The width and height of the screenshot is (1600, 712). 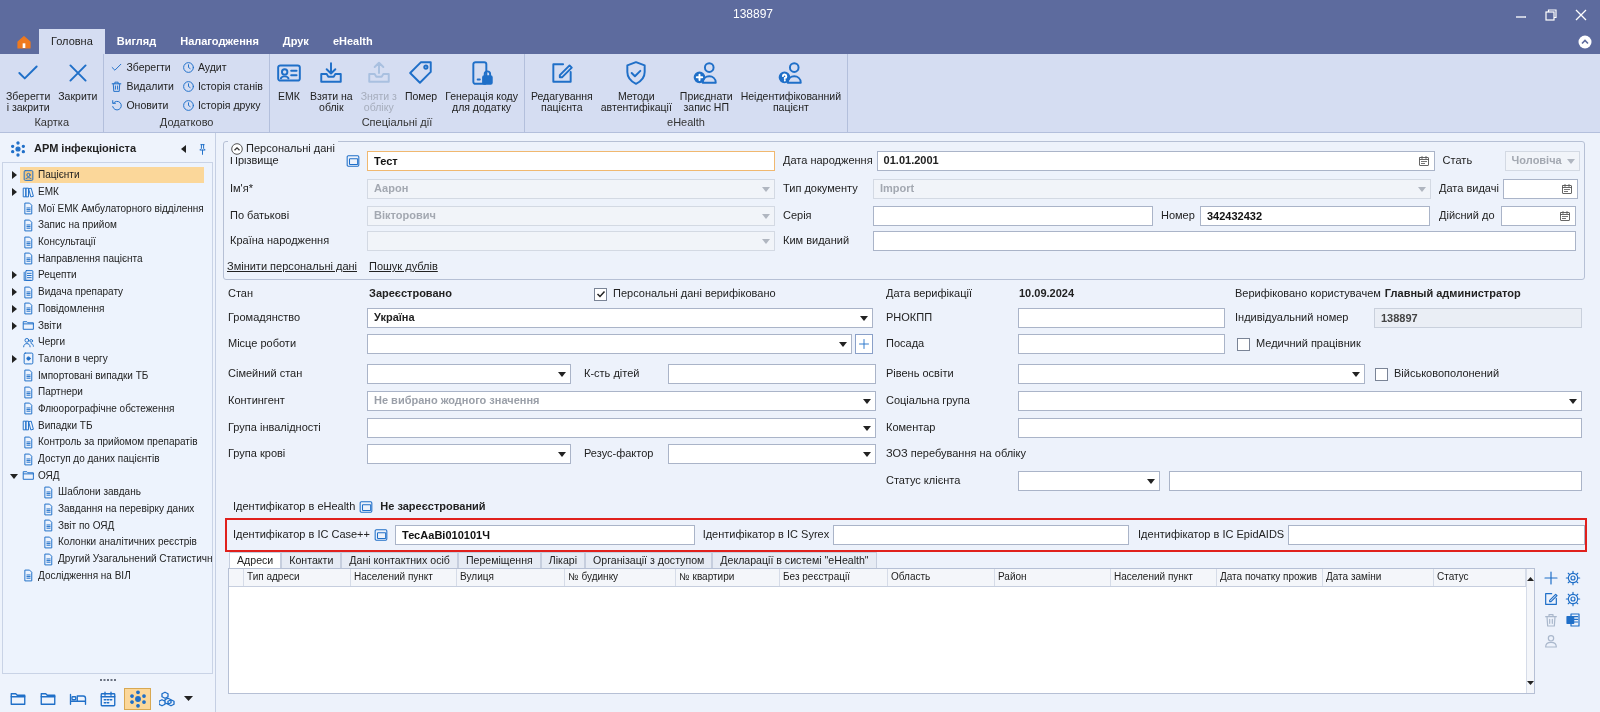 What do you see at coordinates (222, 105) in the screenshot?
I see `ribbon-button: Історія друку` at bounding box center [222, 105].